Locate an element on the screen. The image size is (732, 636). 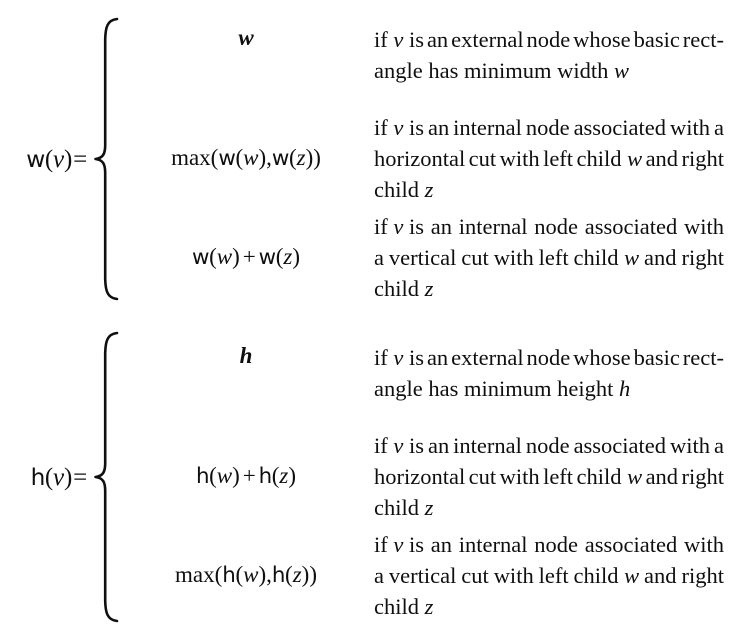
function-name-w: w is located at coordinates (35, 159).